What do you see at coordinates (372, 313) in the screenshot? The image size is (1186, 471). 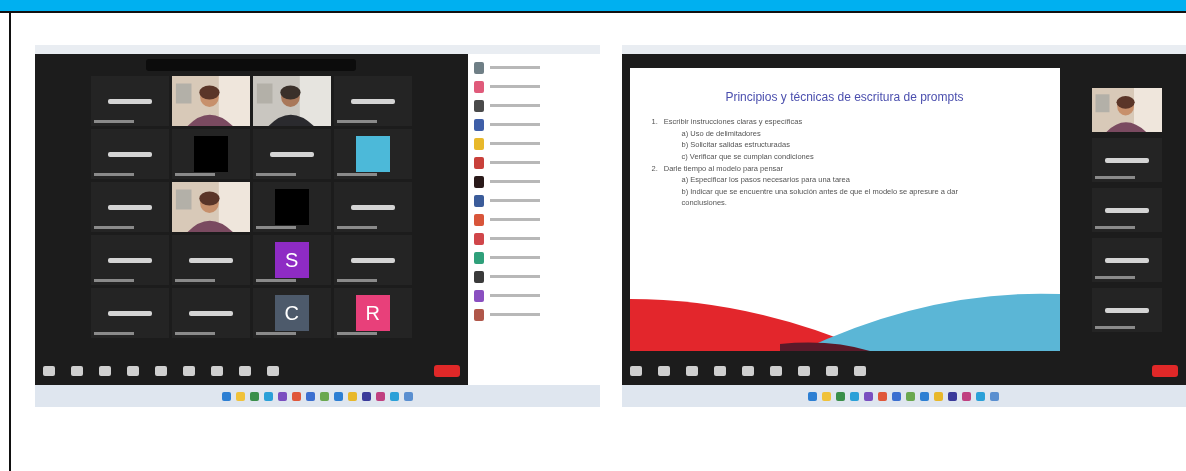 I see `avatar-letter: R` at bounding box center [372, 313].